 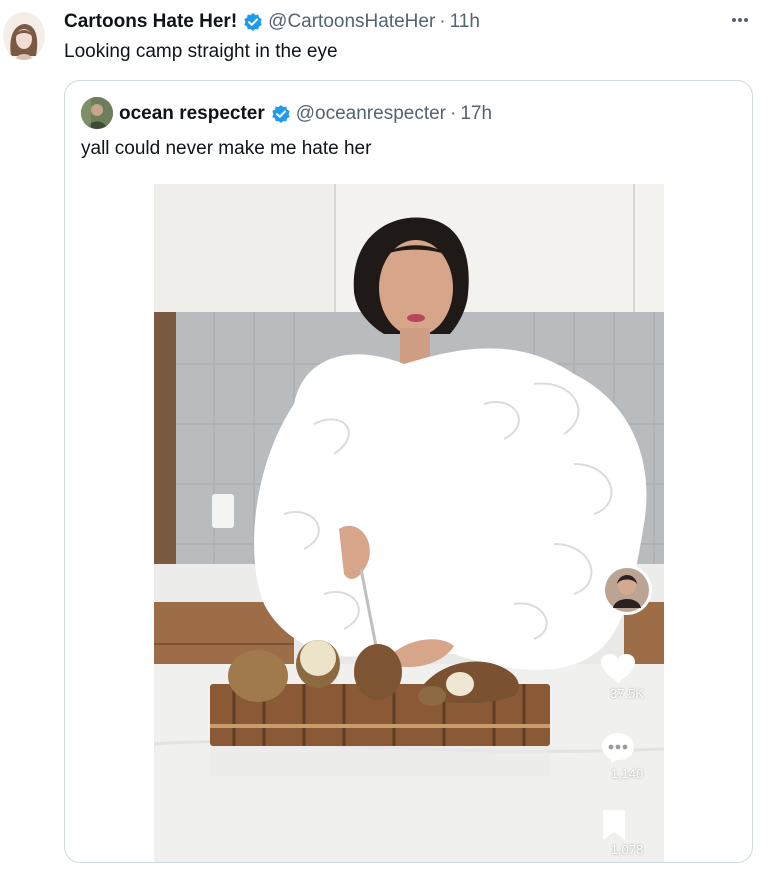 What do you see at coordinates (627, 773) in the screenshot?
I see `comment-count: 1,140` at bounding box center [627, 773].